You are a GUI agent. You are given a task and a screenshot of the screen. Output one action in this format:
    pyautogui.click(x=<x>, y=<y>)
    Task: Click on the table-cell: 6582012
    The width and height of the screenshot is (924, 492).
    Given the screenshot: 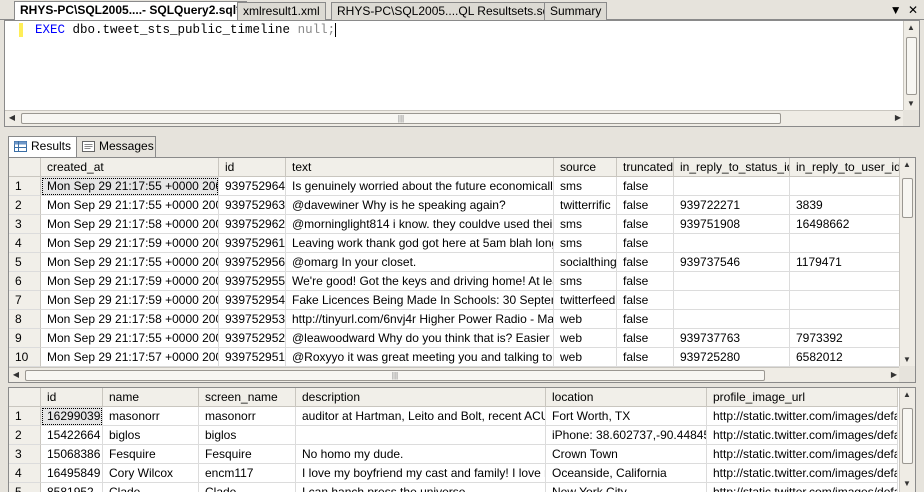 What is the action you would take?
    pyautogui.click(x=845, y=357)
    